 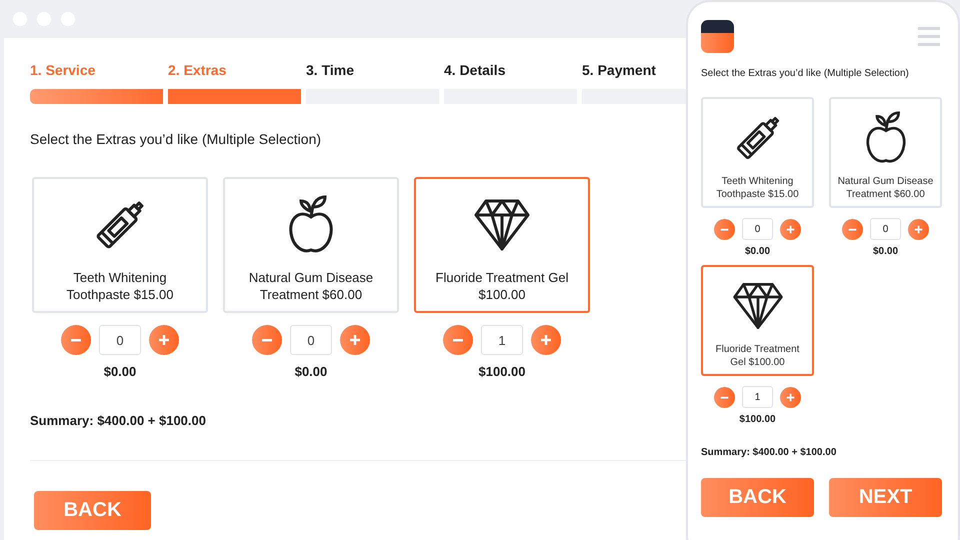 I want to click on logo-icon, so click(x=717, y=36).